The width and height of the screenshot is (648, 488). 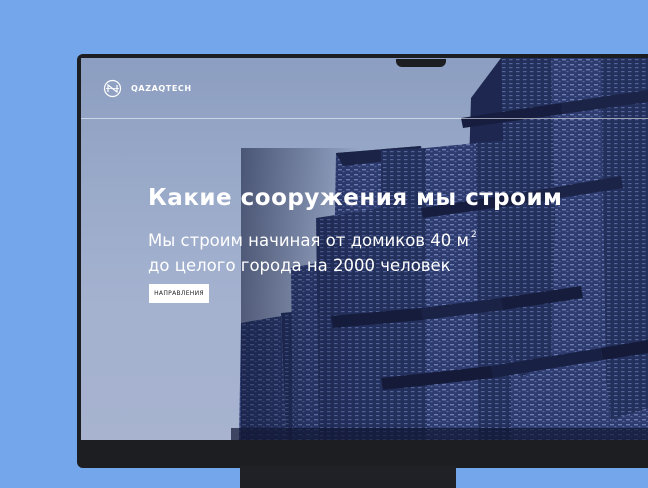 I want to click on hero-title: Какие сооружения мы строим, so click(x=355, y=198).